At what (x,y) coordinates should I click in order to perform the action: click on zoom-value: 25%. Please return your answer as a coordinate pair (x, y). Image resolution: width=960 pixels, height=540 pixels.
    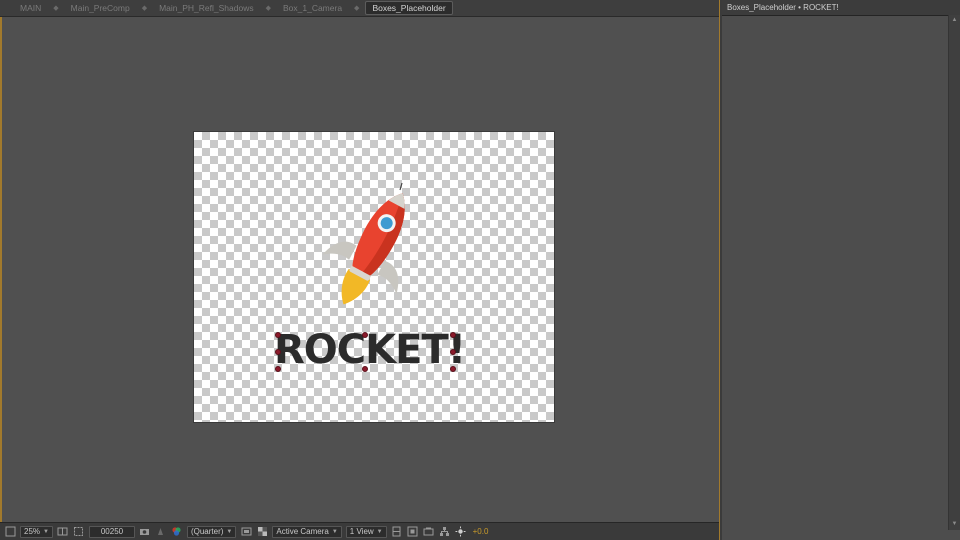
    Looking at the image, I should click on (32, 531).